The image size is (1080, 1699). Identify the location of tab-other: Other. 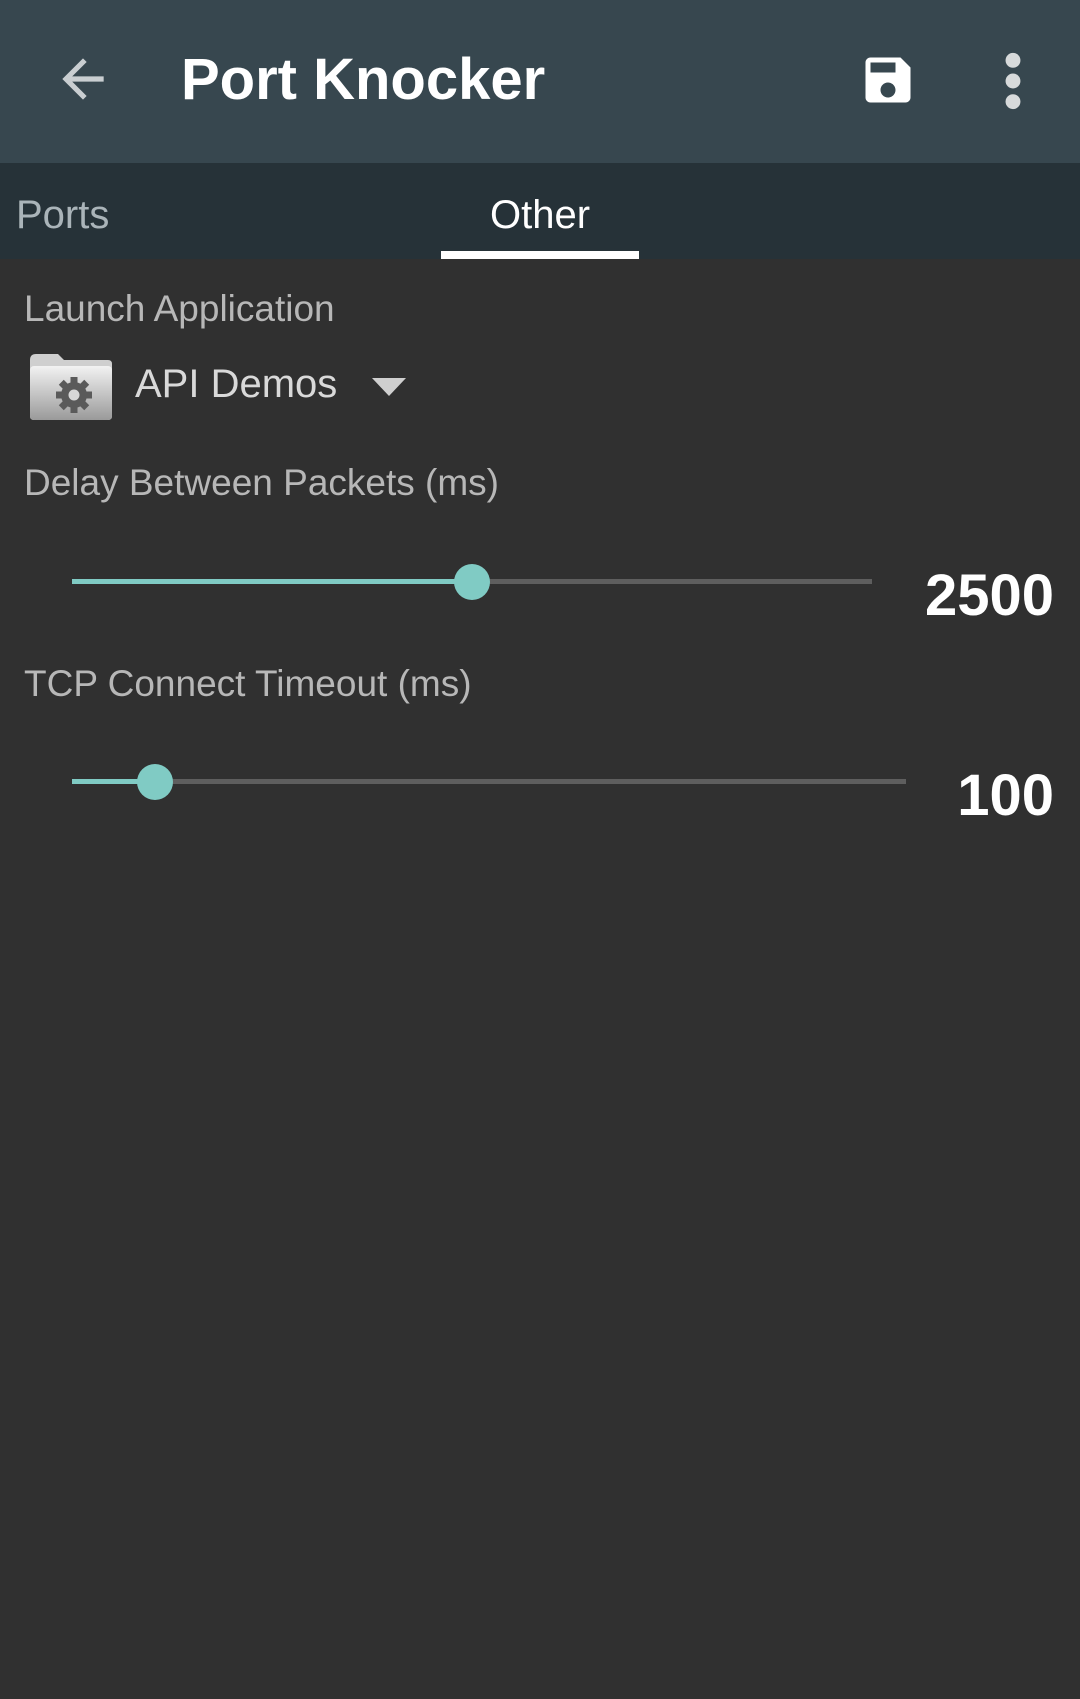
(540, 211).